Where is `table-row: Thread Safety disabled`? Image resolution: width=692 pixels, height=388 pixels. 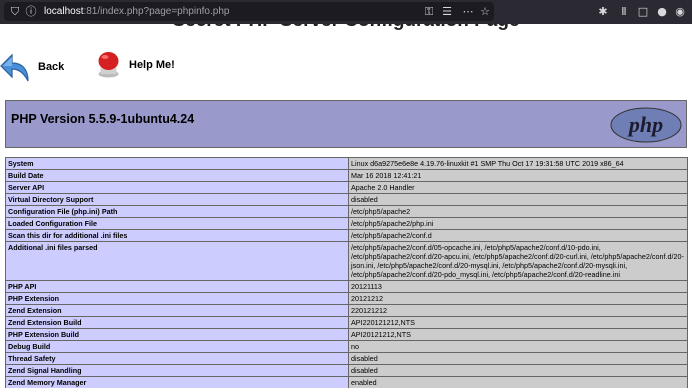
table-row: Thread Safety disabled is located at coordinates (346, 358).